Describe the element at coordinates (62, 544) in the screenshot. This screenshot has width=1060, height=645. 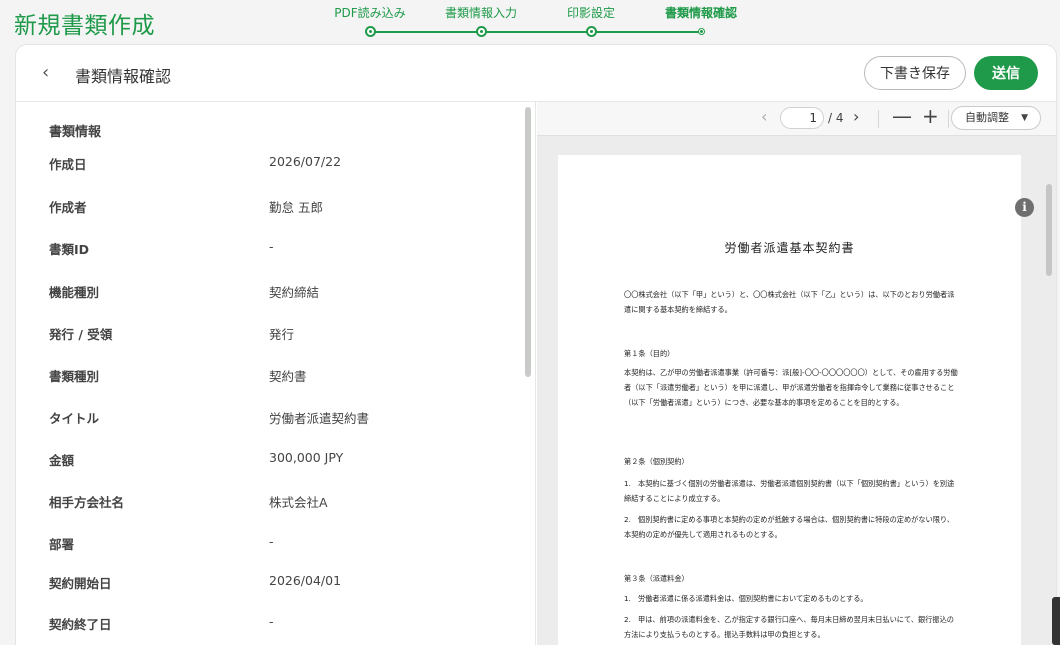
I see `field-label: 部署` at that location.